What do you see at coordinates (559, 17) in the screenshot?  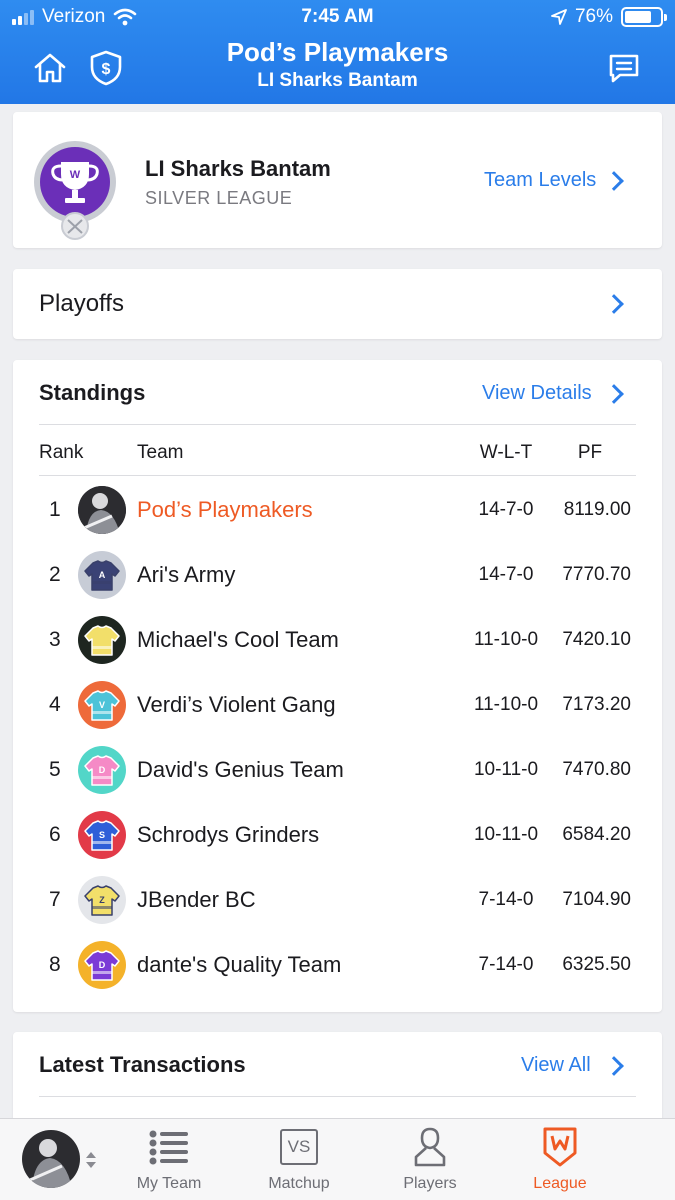 I see `location-arrow-icon` at bounding box center [559, 17].